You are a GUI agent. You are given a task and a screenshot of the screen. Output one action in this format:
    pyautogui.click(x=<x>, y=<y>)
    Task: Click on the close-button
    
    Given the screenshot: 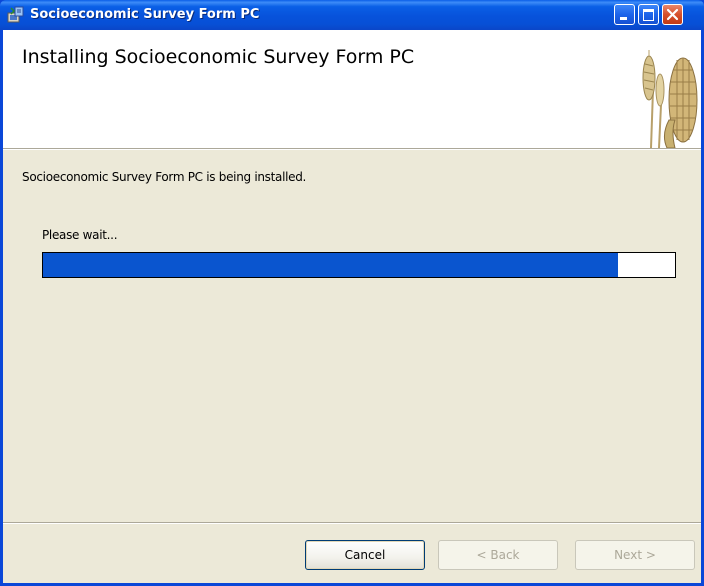 What is the action you would take?
    pyautogui.click(x=672, y=14)
    